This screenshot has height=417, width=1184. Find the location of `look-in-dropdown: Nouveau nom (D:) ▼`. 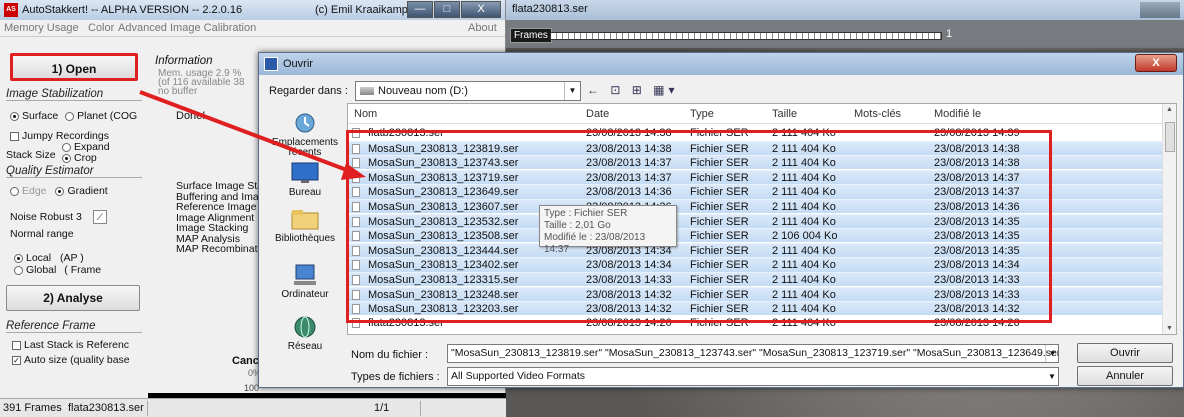

look-in-dropdown: Nouveau nom (D:) ▼ is located at coordinates (468, 91).